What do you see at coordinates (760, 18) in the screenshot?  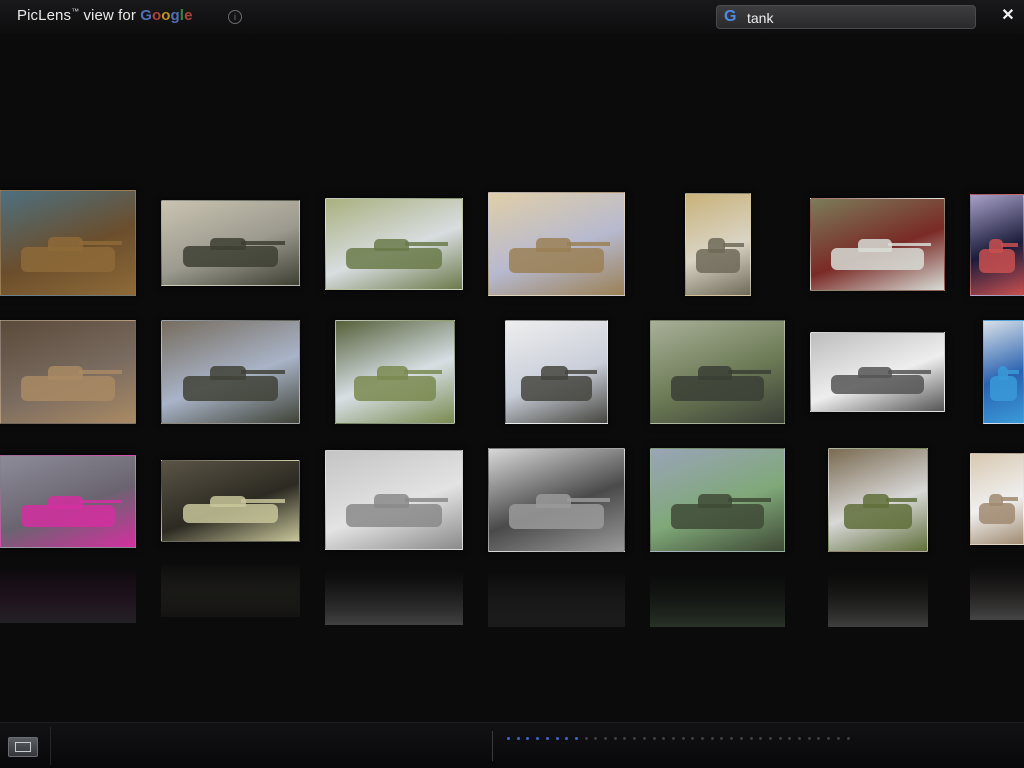 I see `search-input: tank` at bounding box center [760, 18].